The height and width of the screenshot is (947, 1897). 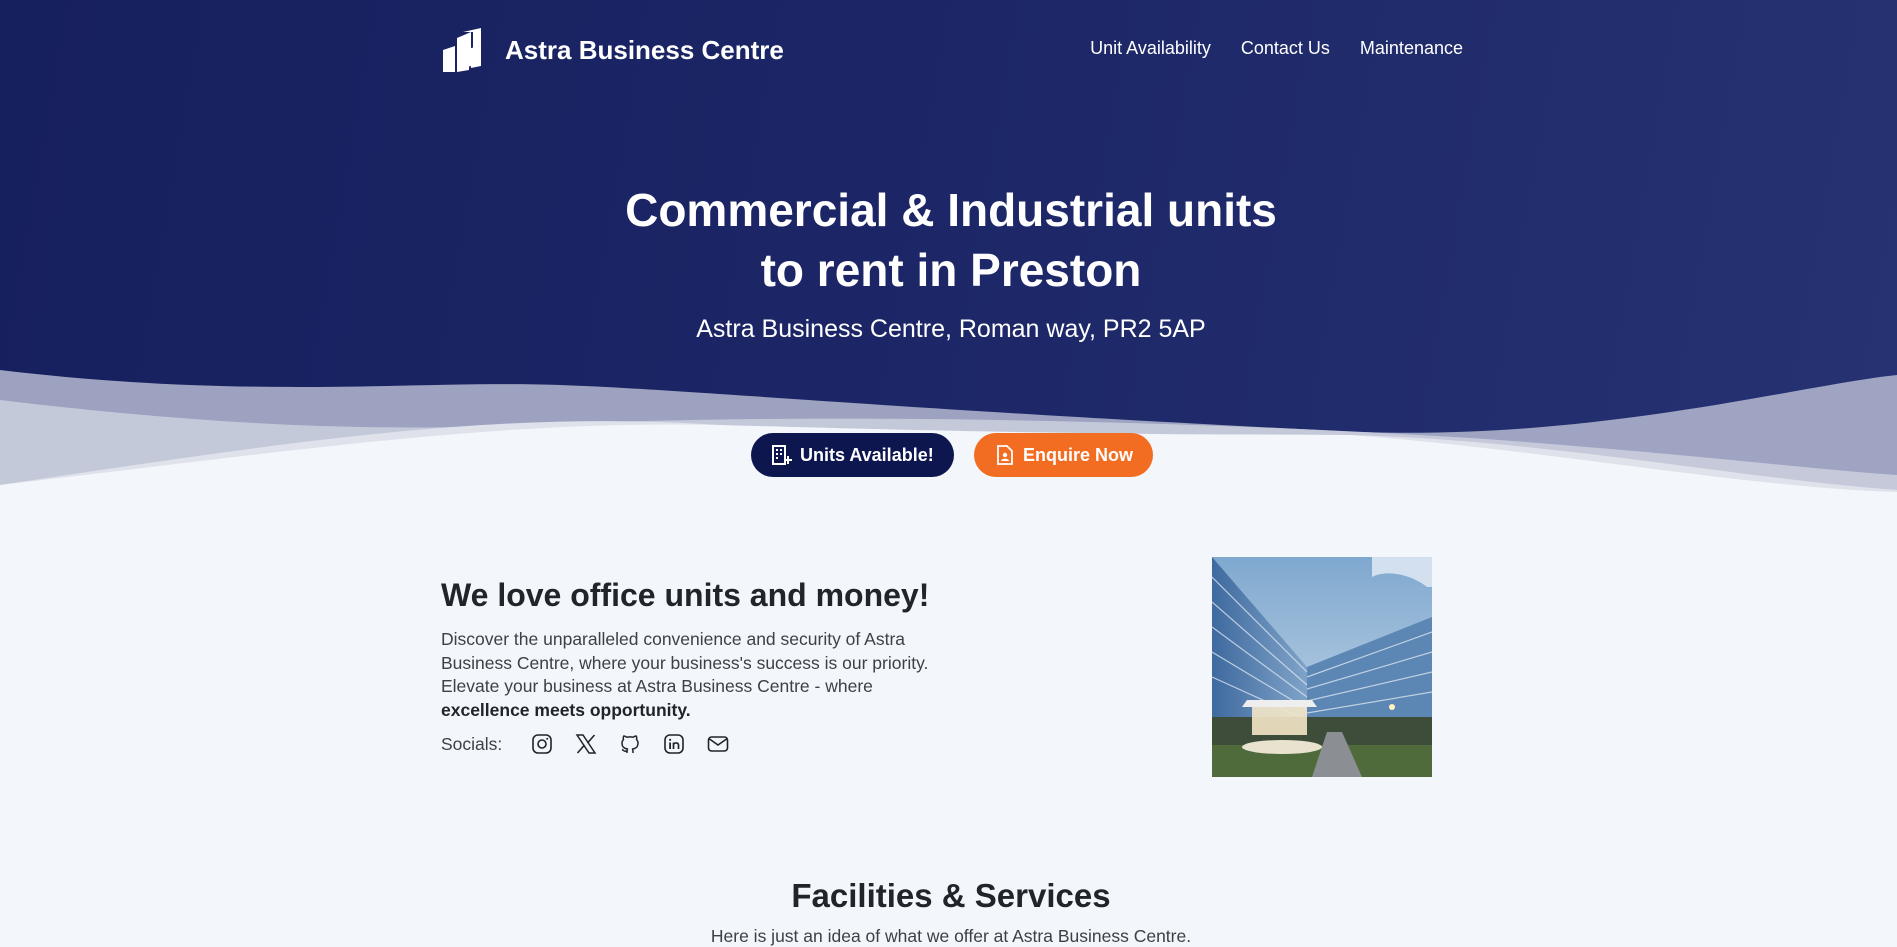 I want to click on github-icon, so click(x=630, y=744).